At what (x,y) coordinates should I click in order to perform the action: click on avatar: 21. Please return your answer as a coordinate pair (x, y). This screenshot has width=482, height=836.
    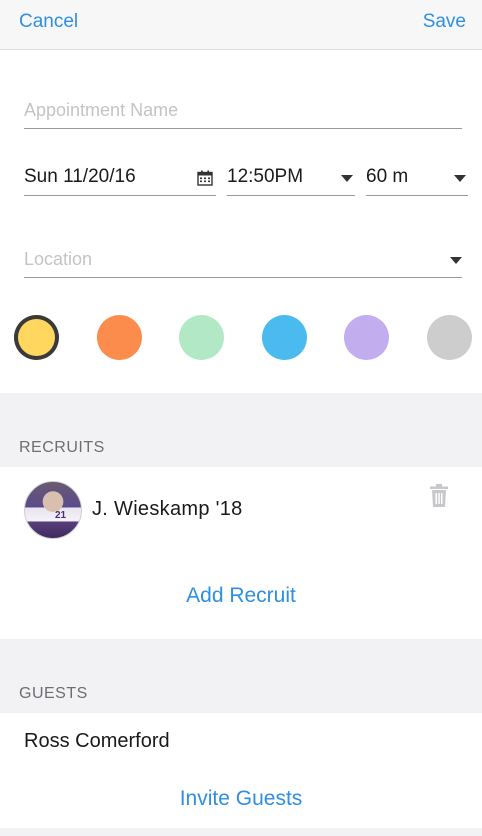
    Looking at the image, I should click on (53, 510).